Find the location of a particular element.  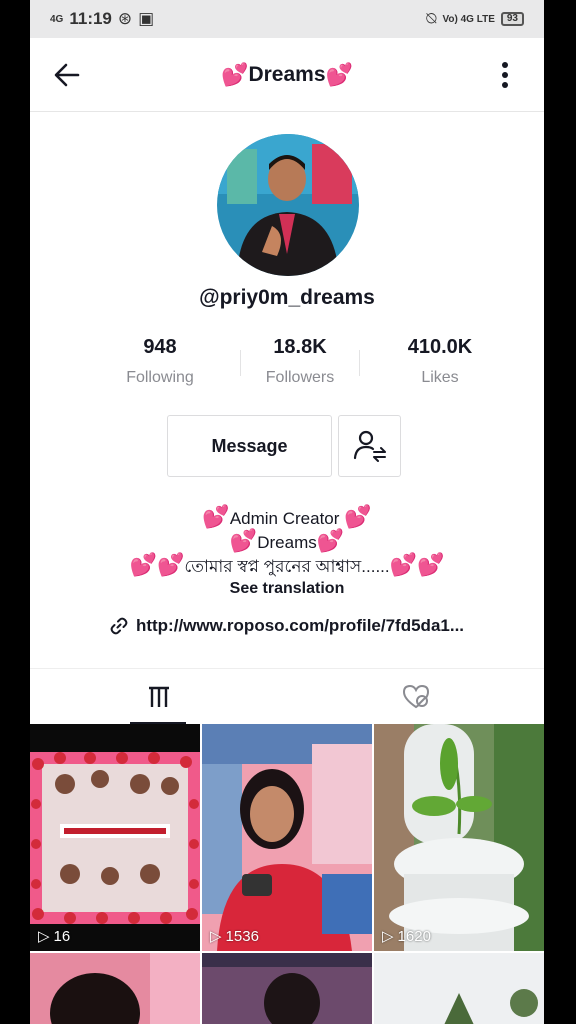

stat-label: Likes is located at coordinates (440, 377).